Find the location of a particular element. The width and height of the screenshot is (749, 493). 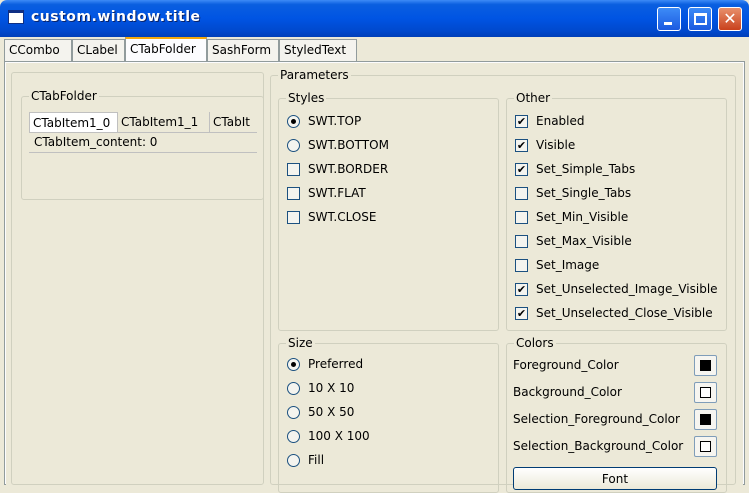

style-swt-close-checkbox: SWT.CLOSE is located at coordinates (331, 217).